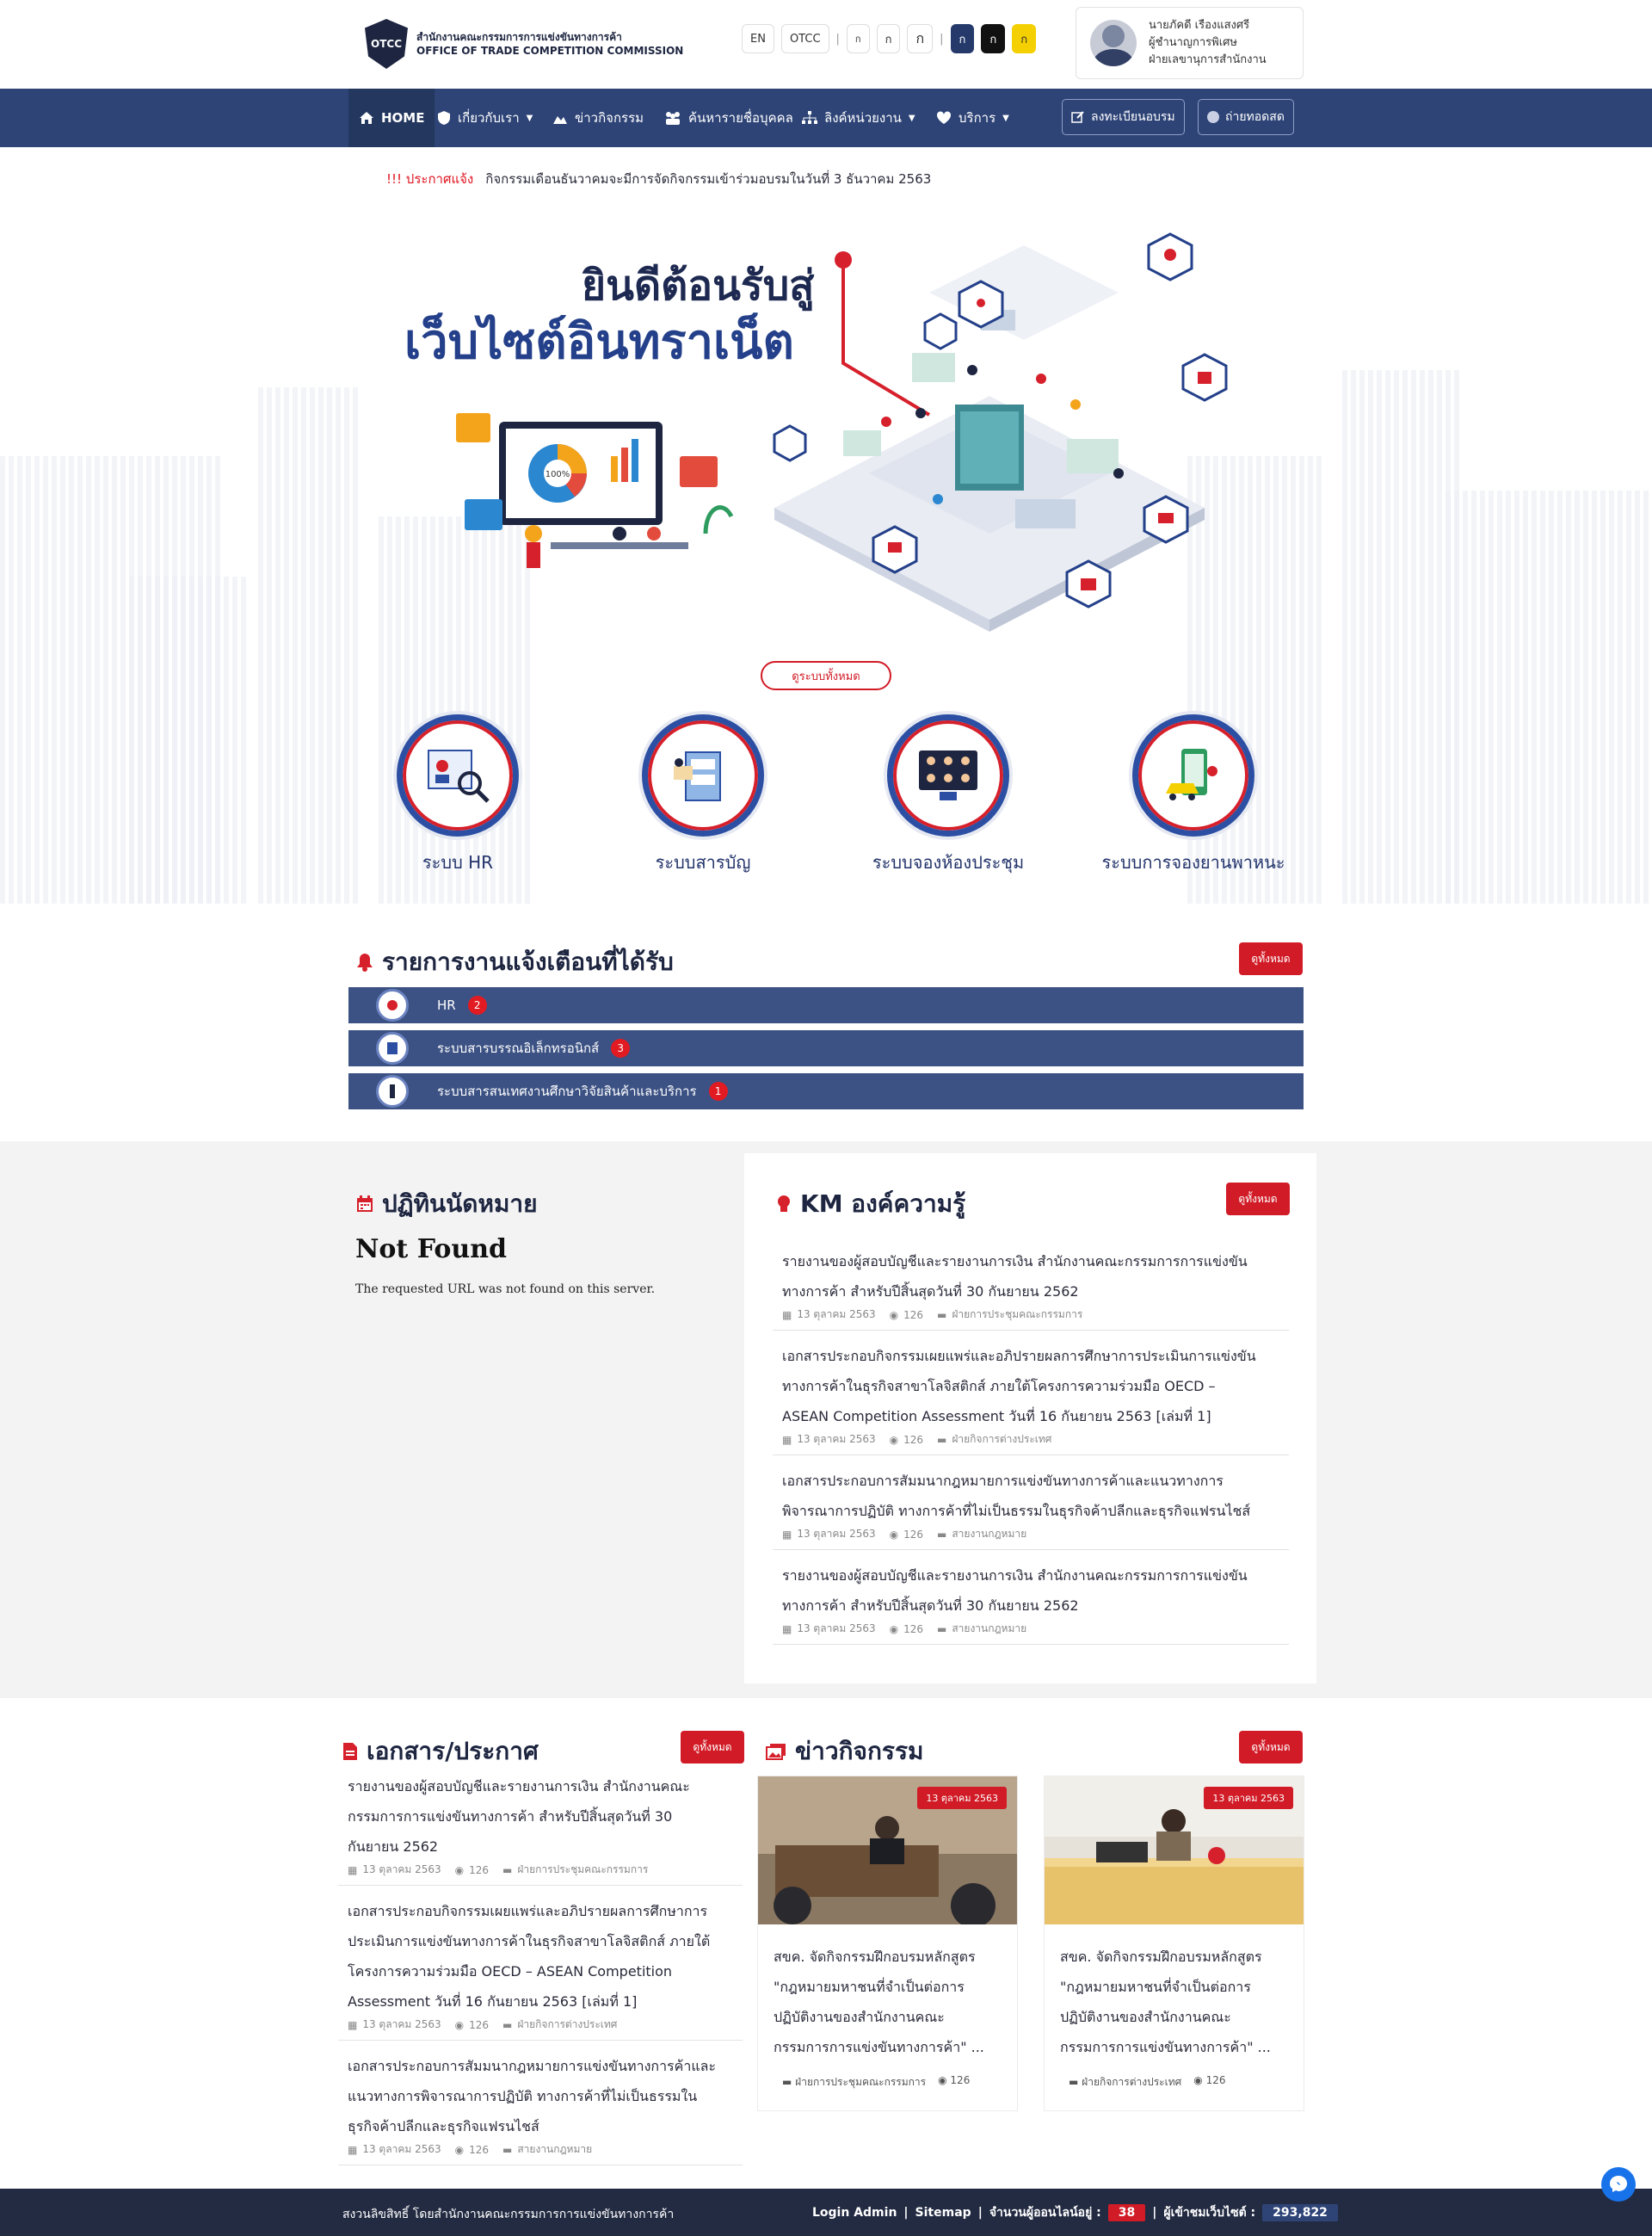 The width and height of the screenshot is (1652, 2236). What do you see at coordinates (948, 775) in the screenshot?
I see `video-meeting-icon` at bounding box center [948, 775].